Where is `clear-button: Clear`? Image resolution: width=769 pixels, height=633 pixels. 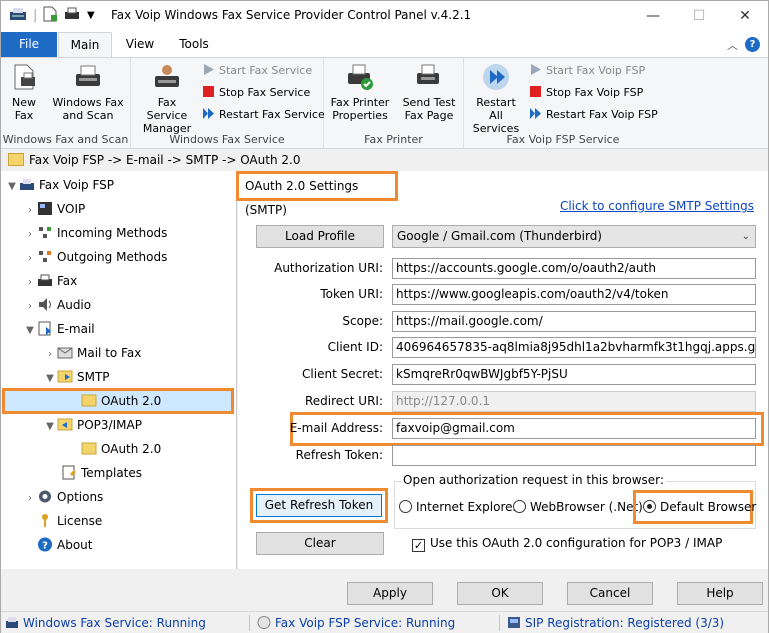
clear-button: Clear is located at coordinates (320, 543).